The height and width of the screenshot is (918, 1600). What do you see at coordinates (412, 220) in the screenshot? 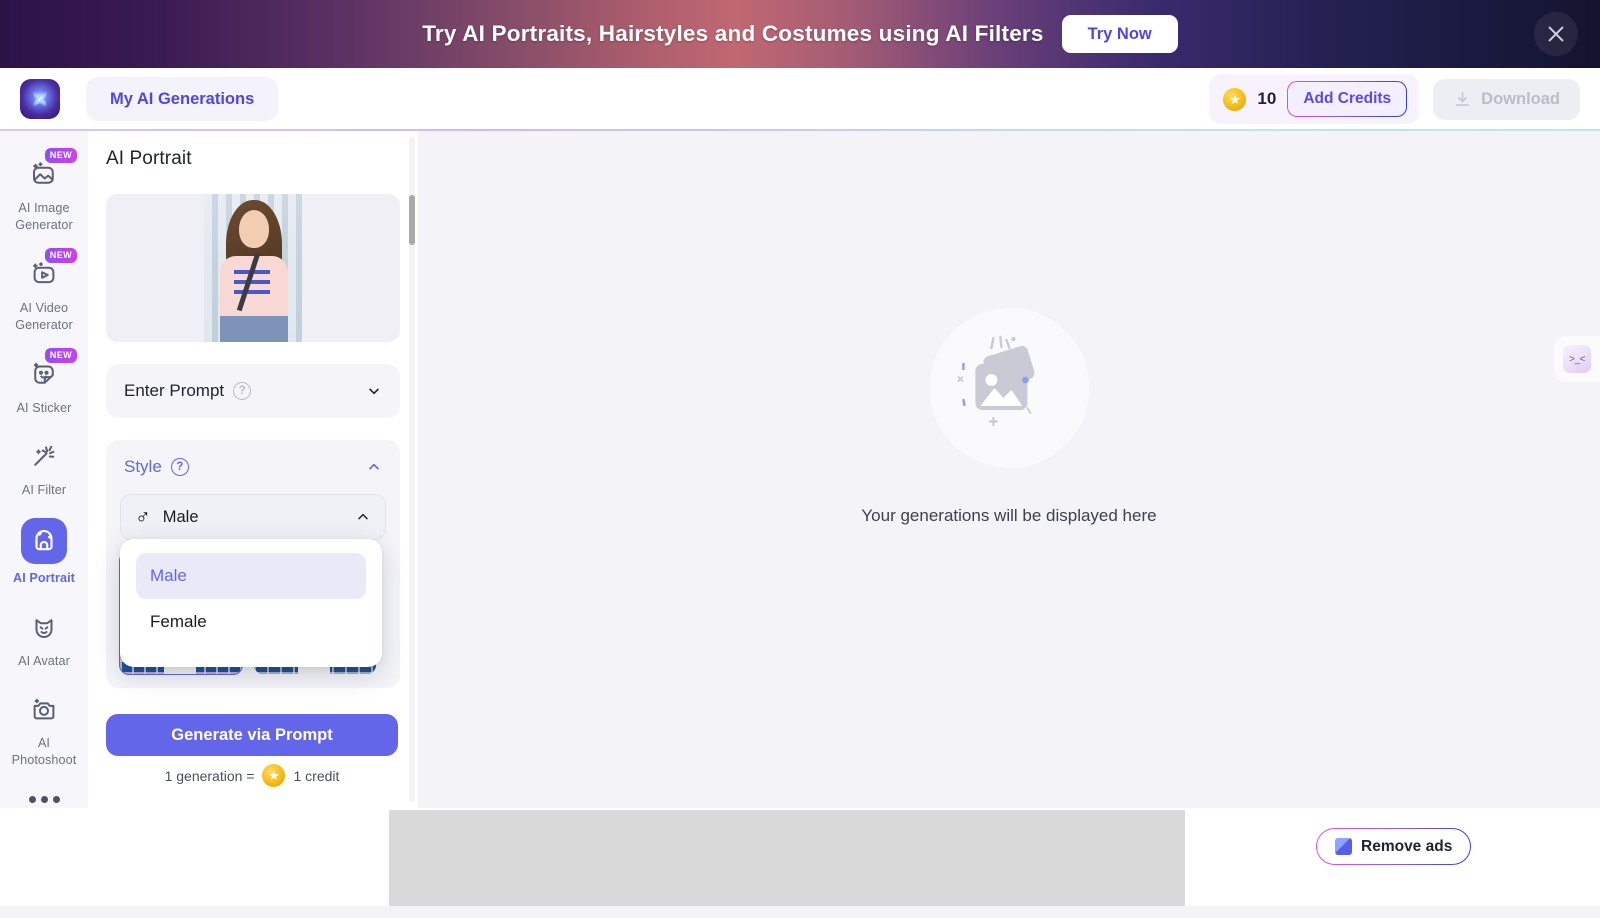
I see `panel-scrollbar-thumb` at bounding box center [412, 220].